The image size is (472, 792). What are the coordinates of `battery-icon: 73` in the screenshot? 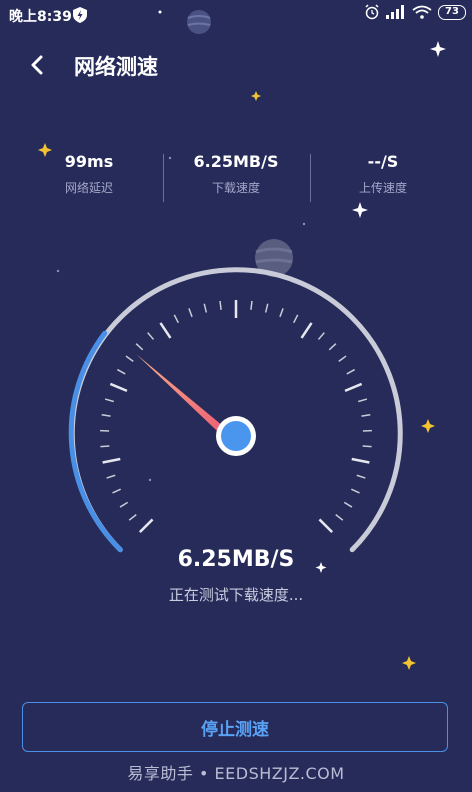 It's located at (452, 12).